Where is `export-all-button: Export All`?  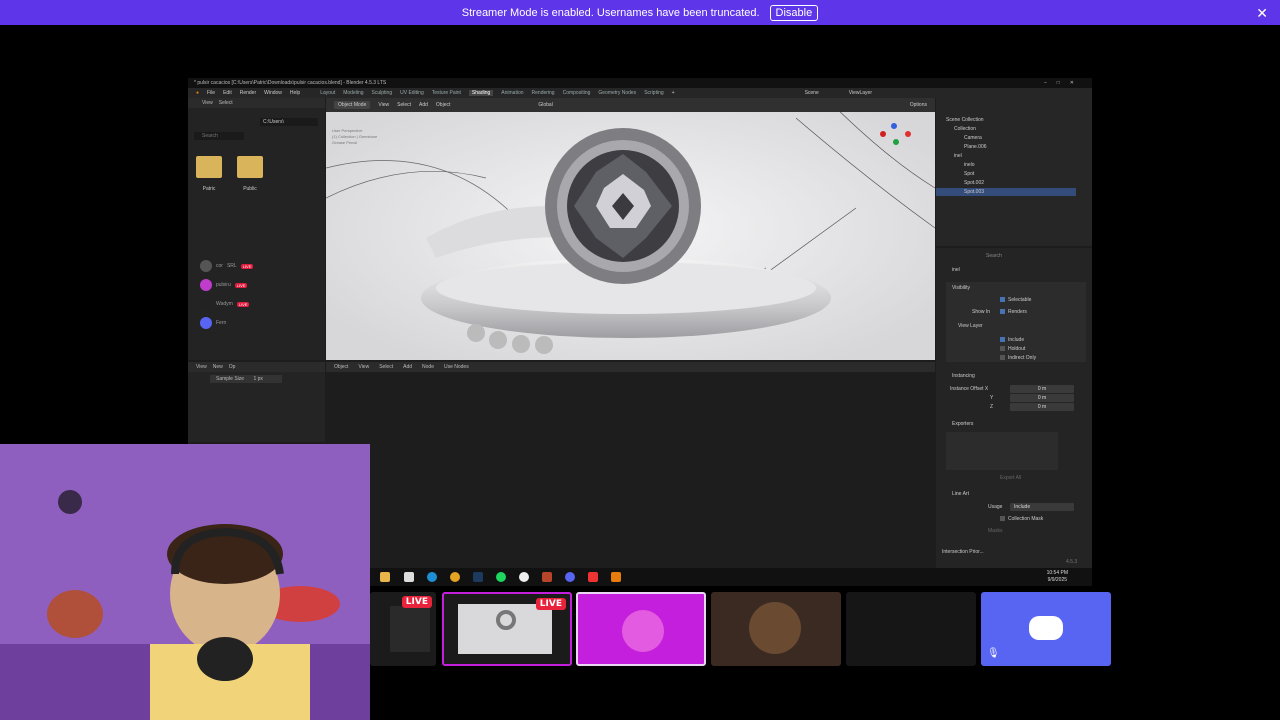 export-all-button: Export All is located at coordinates (1010, 478).